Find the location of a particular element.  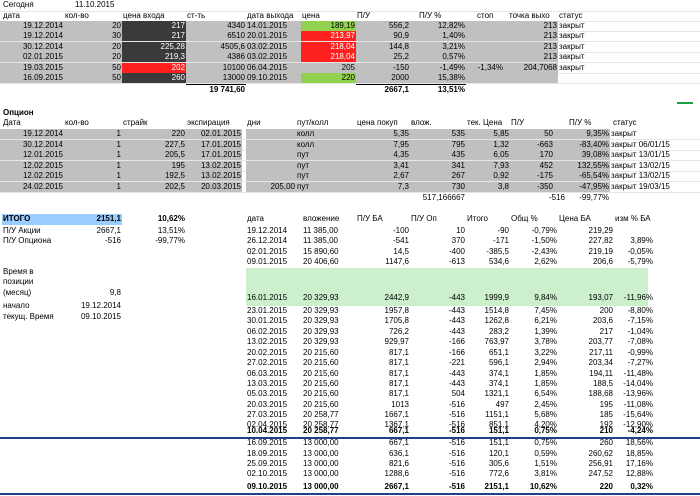

history-cell: 219,19 is located at coordinates (586, 252).